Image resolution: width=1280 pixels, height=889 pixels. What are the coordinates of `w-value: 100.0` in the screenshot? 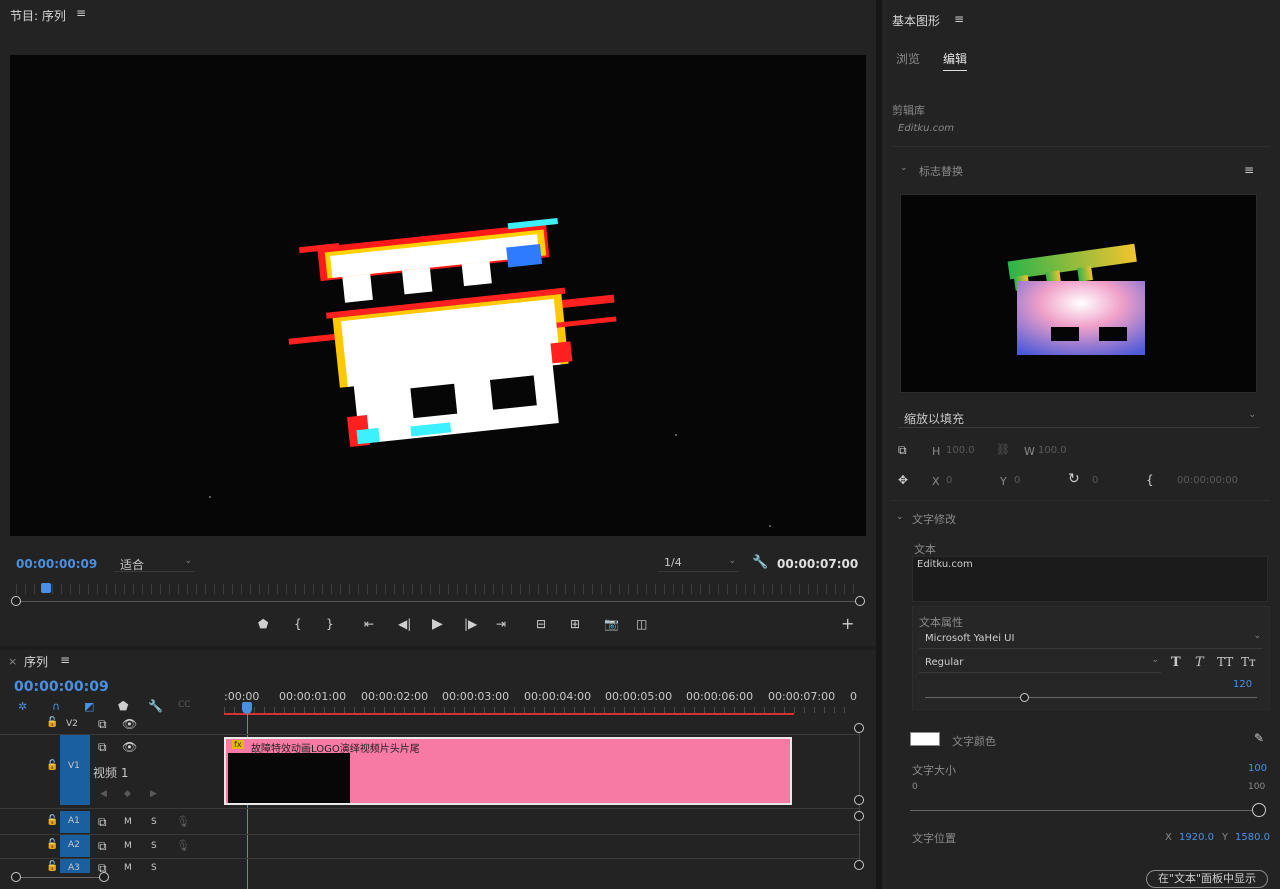 It's located at (1052, 450).